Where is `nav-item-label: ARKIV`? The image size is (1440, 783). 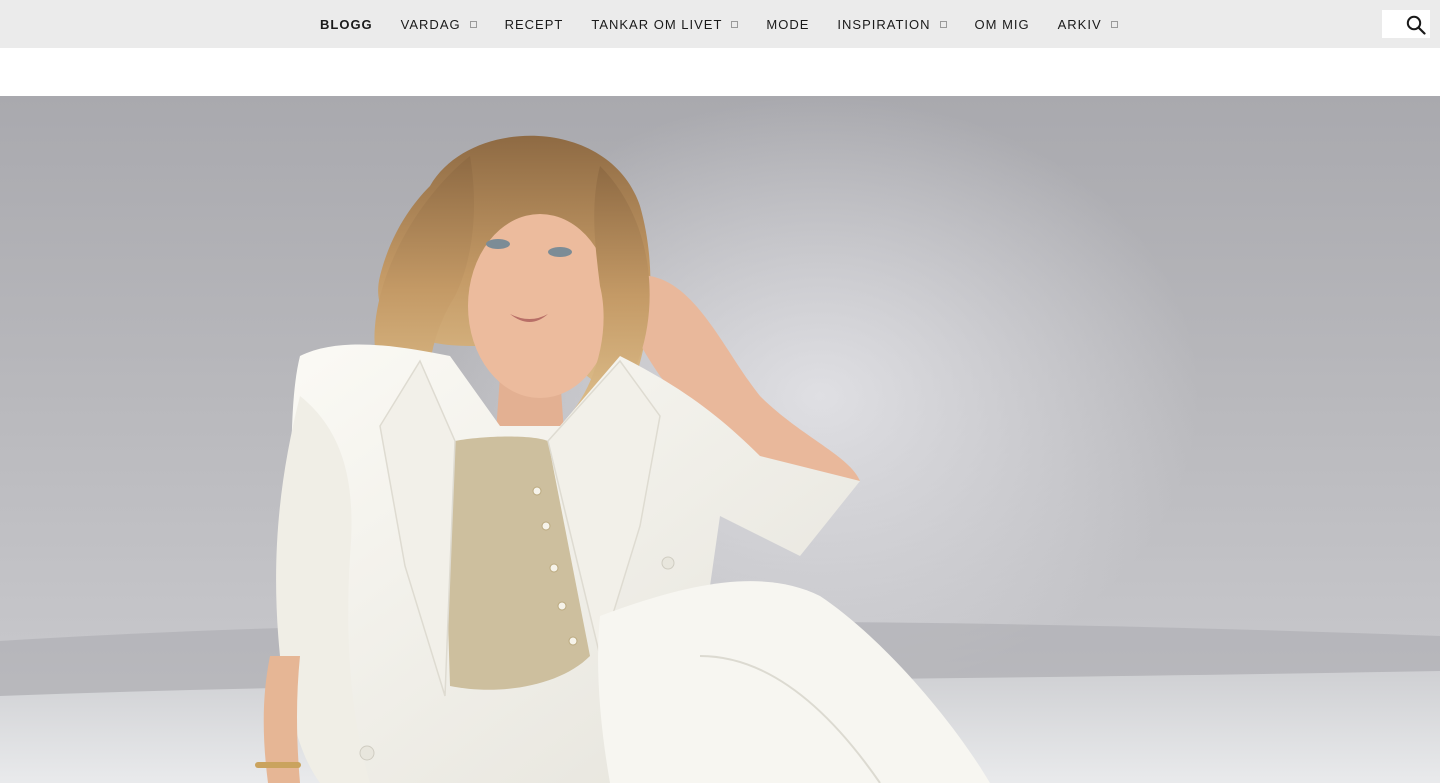 nav-item-label: ARKIV is located at coordinates (1079, 24).